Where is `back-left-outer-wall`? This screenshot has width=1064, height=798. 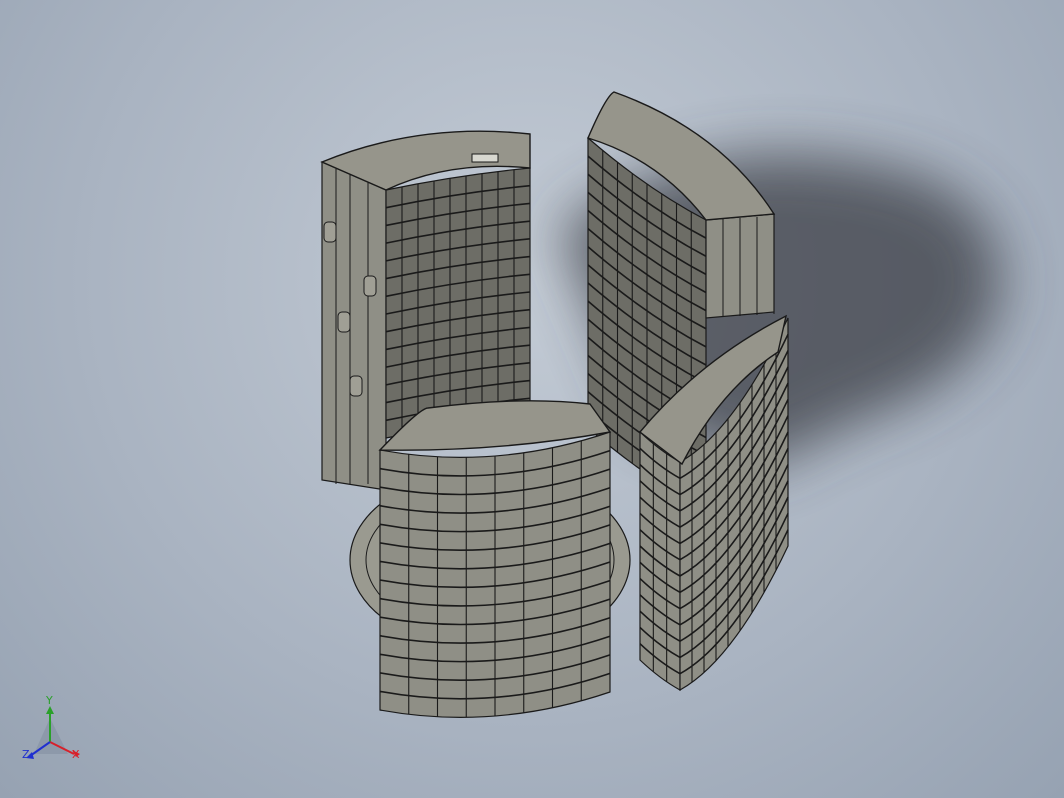 back-left-outer-wall is located at coordinates (354, 326).